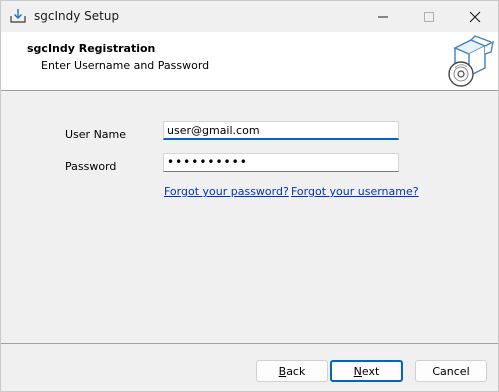  Describe the element at coordinates (249, 16) in the screenshot. I see `title-bar: sgcIndy Setup` at that location.